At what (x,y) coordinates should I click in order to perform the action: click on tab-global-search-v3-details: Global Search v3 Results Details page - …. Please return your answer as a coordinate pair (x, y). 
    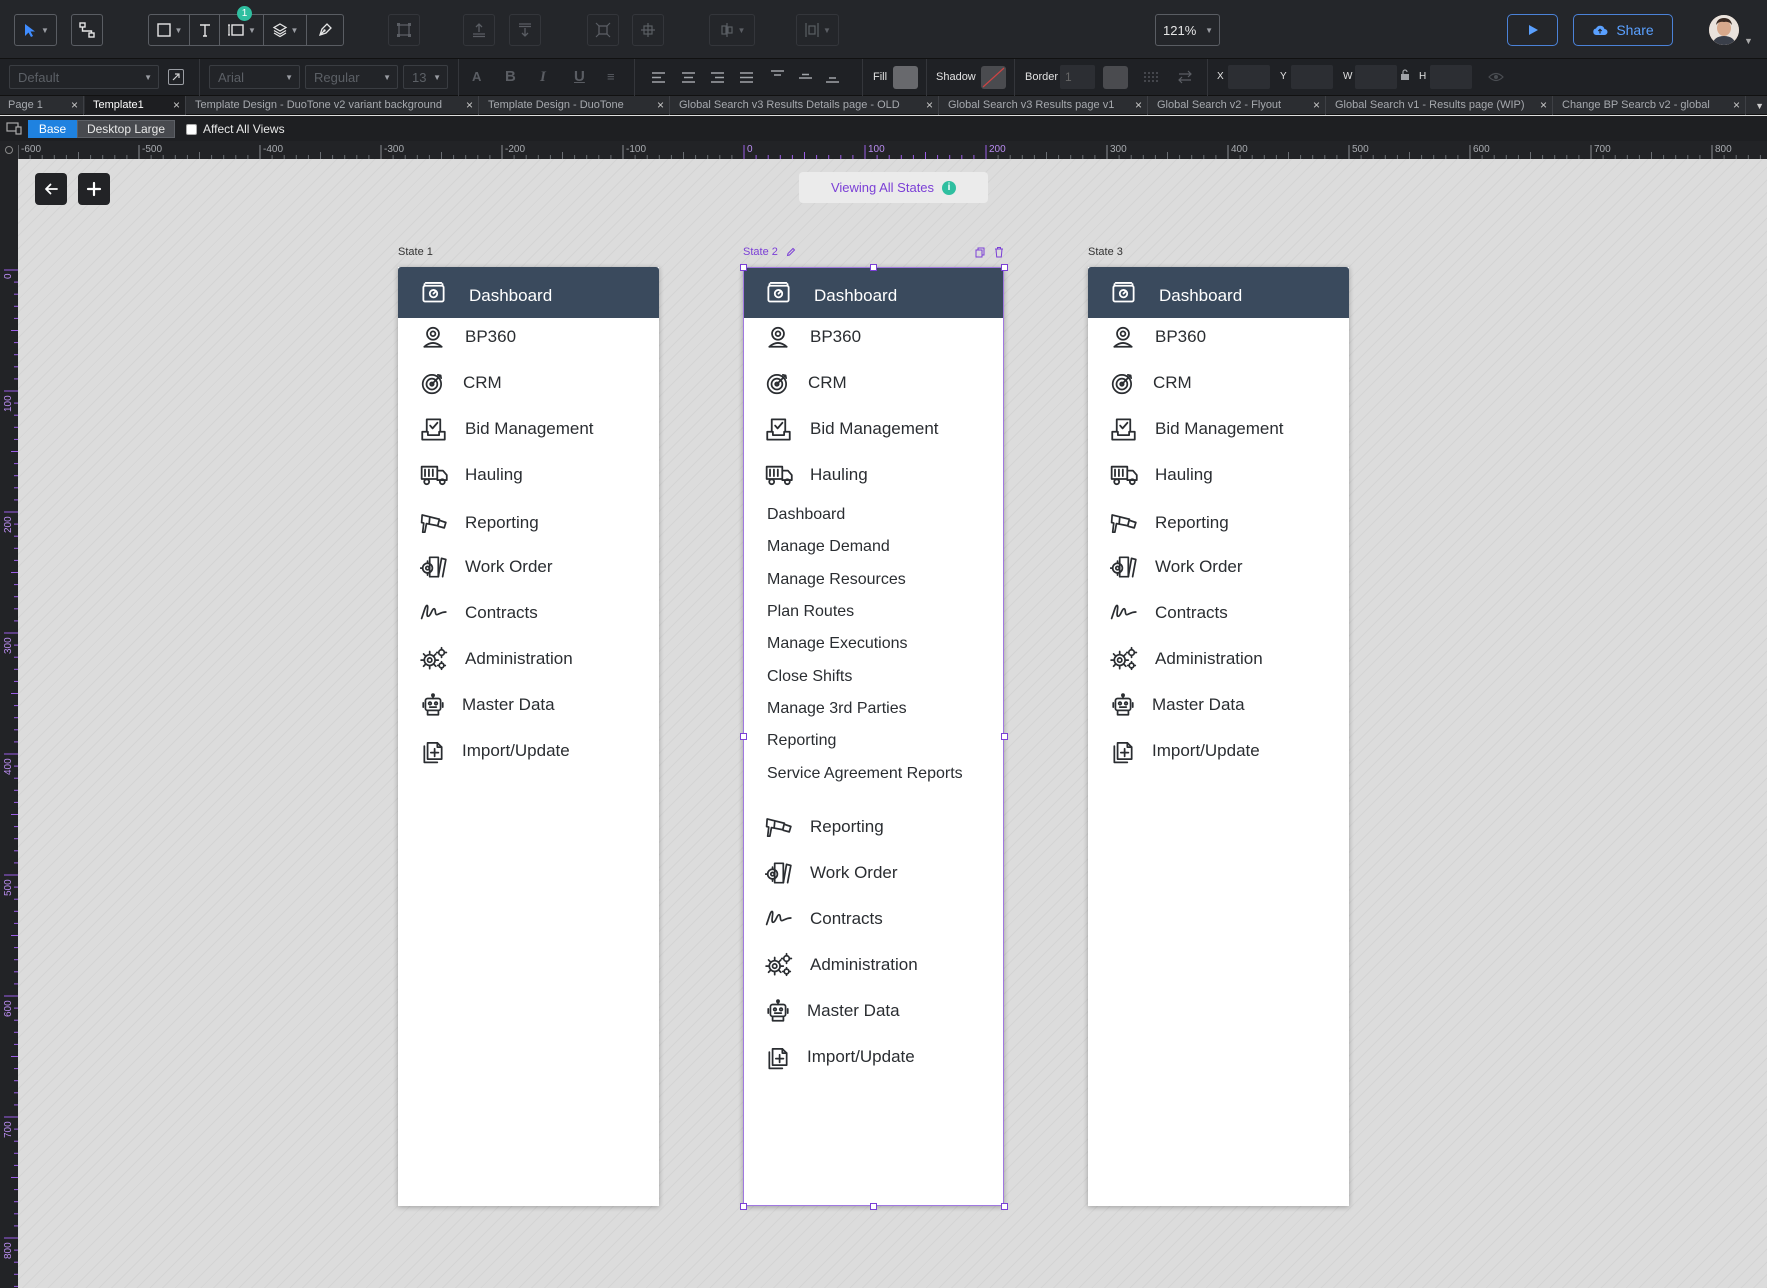
    Looking at the image, I should click on (805, 105).